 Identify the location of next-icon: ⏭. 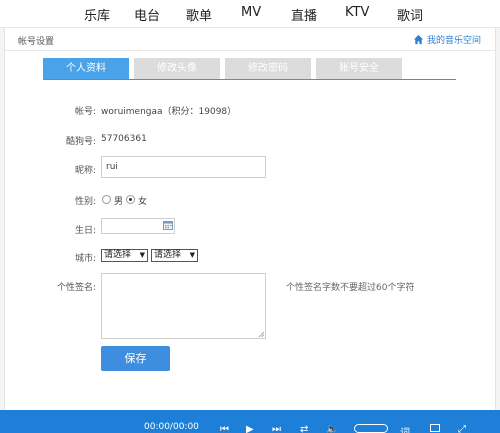
(276, 428).